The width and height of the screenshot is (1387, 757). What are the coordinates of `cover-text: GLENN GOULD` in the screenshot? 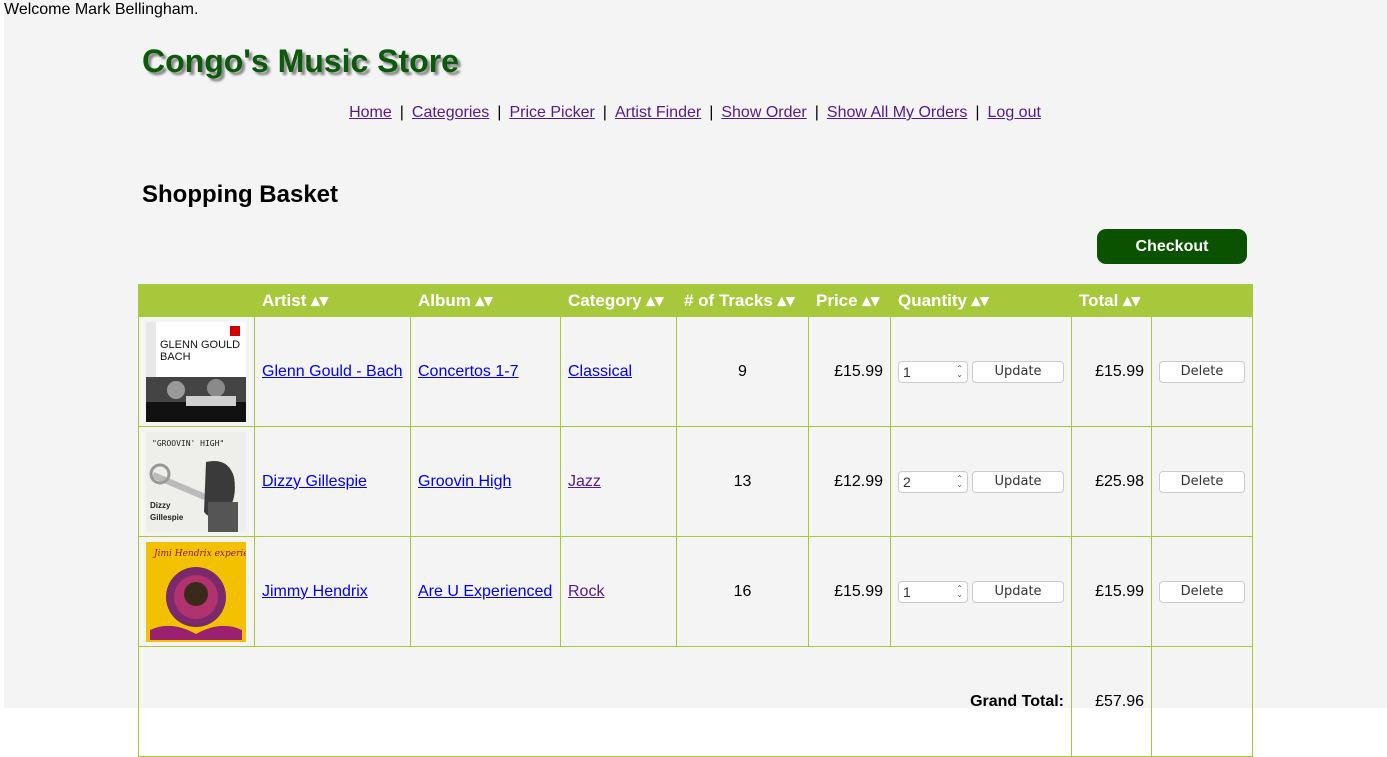 It's located at (200, 345).